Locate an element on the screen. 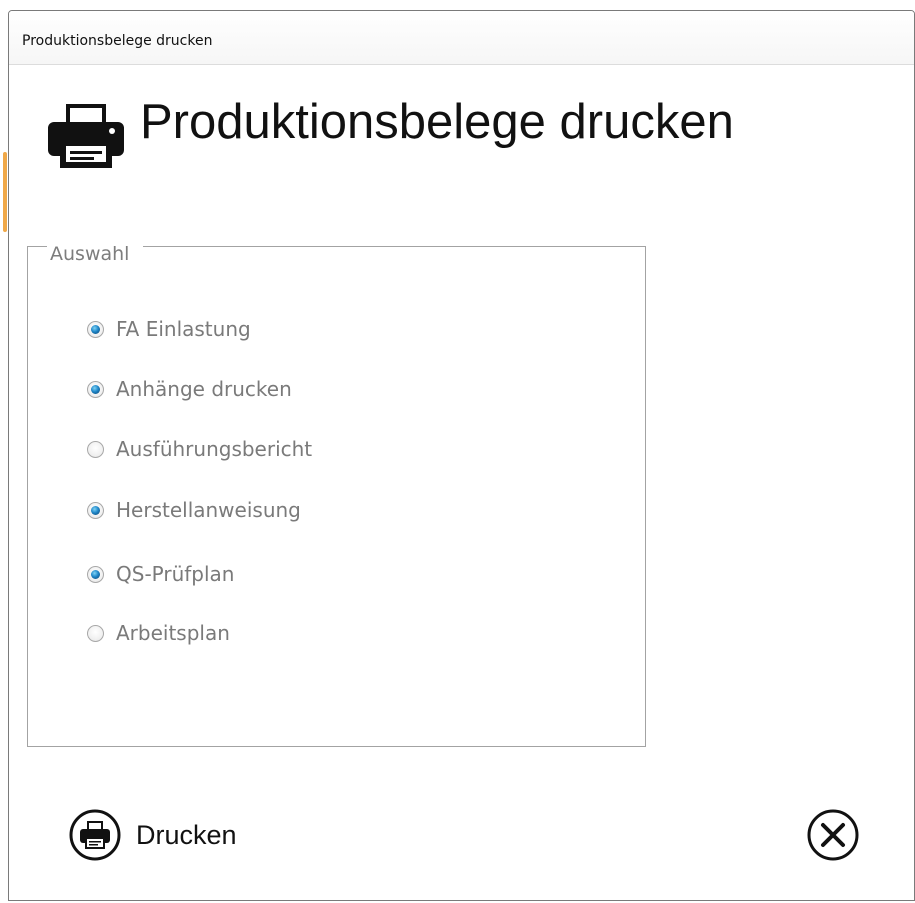  left-accent-bar is located at coordinates (5, 192).